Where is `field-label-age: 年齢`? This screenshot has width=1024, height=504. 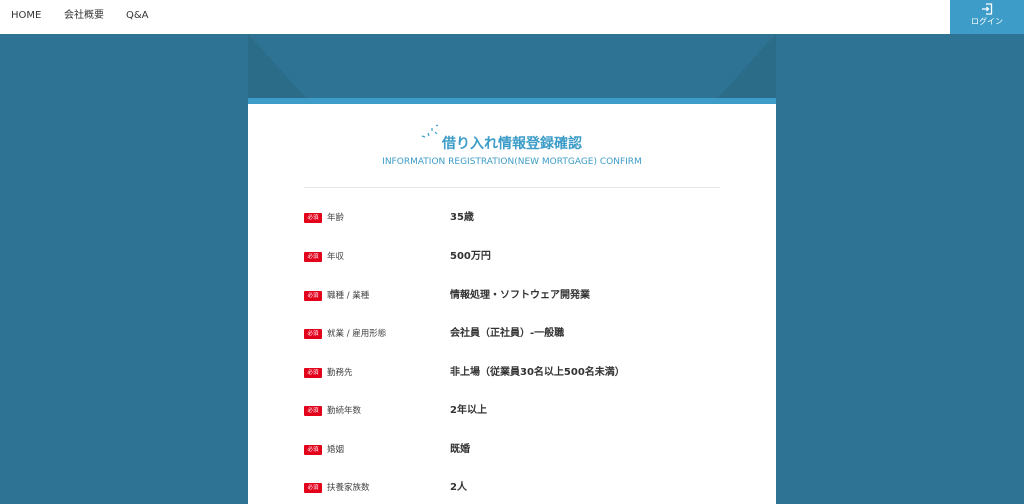 field-label-age: 年齢 is located at coordinates (336, 218).